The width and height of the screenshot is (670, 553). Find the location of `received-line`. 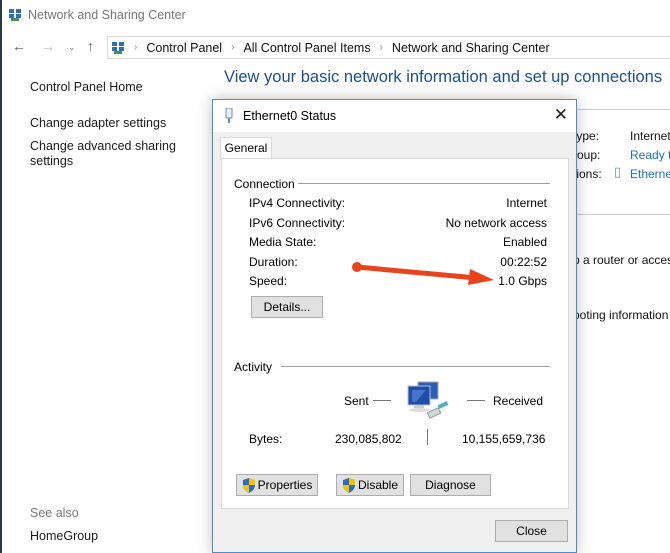

received-line is located at coordinates (476, 400).